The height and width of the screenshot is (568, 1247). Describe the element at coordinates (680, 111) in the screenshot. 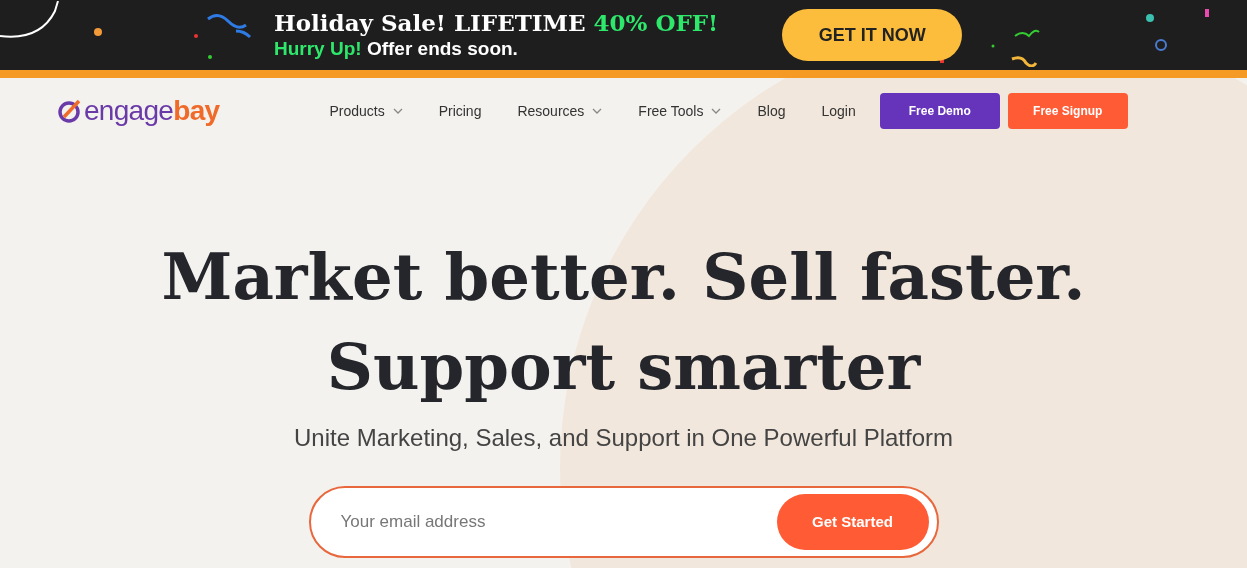

I see `nav-link: Free Tools` at that location.